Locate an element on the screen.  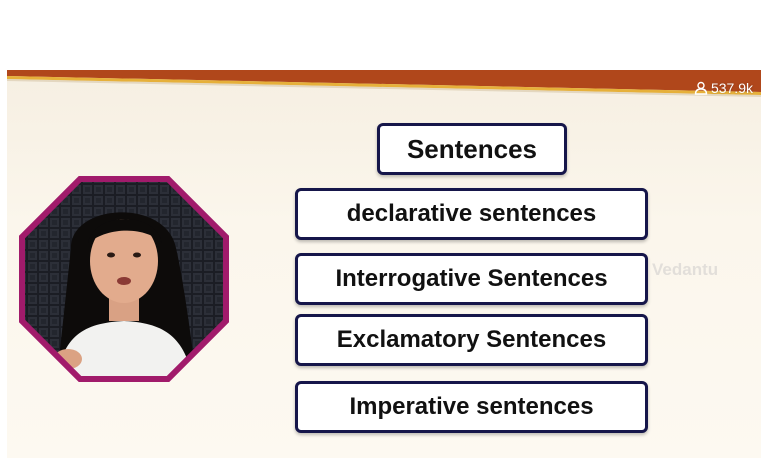
viewer-count: 537.9k is located at coordinates (723, 88).